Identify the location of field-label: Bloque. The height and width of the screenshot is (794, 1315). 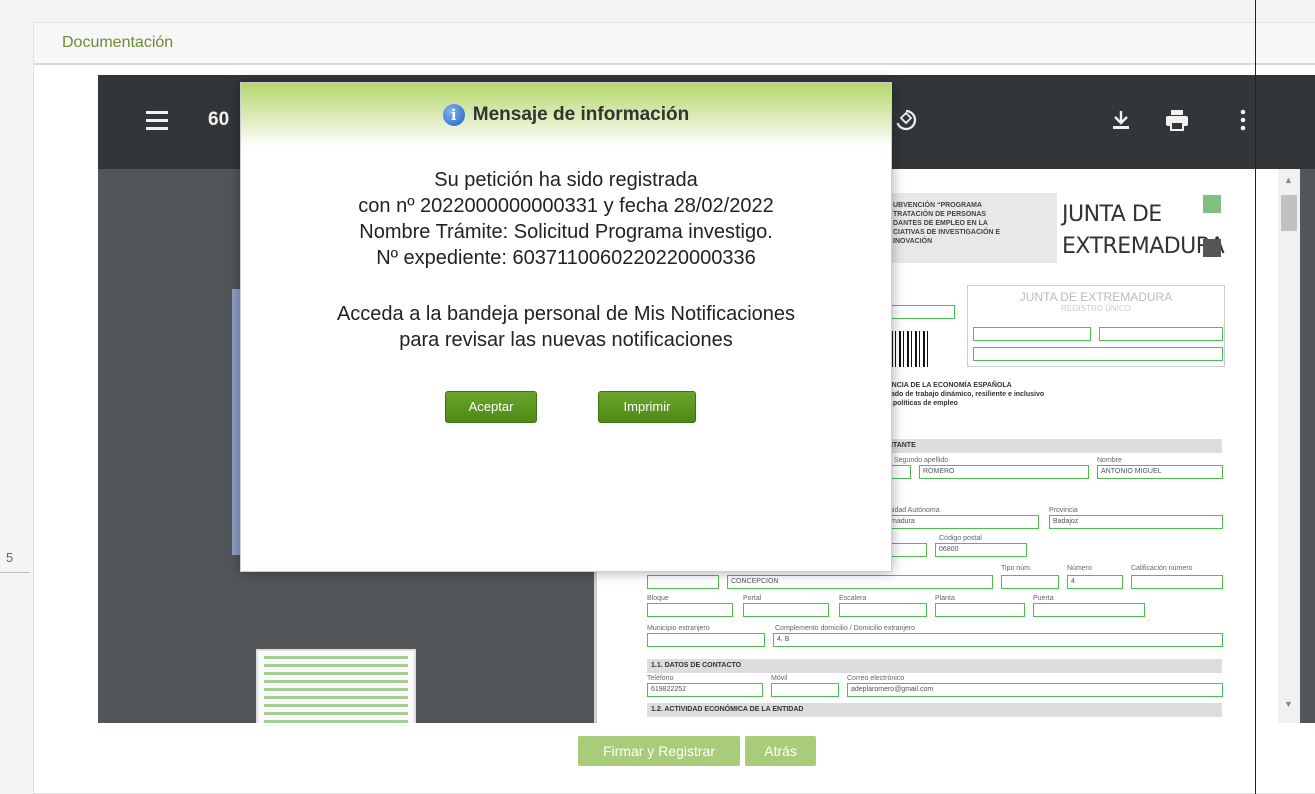
(658, 598).